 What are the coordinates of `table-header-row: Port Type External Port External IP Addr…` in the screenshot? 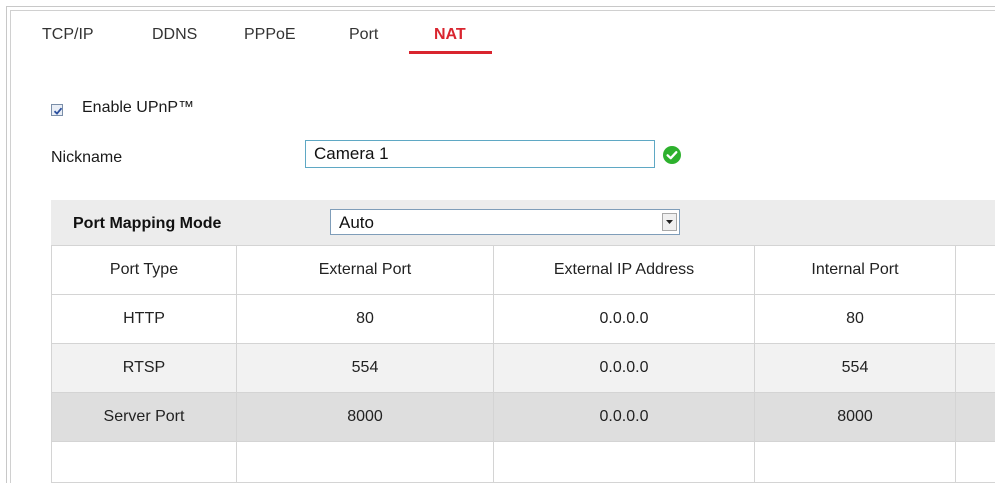 It's located at (523, 270).